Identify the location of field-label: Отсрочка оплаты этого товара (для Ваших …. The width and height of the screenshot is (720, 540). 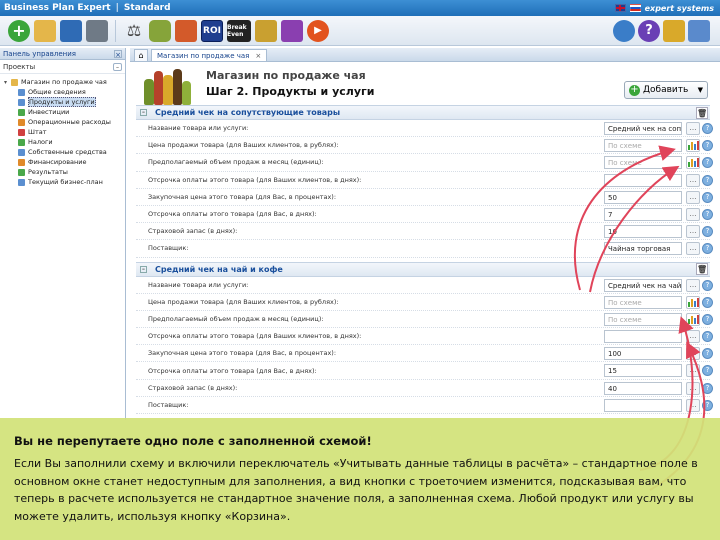
(255, 179).